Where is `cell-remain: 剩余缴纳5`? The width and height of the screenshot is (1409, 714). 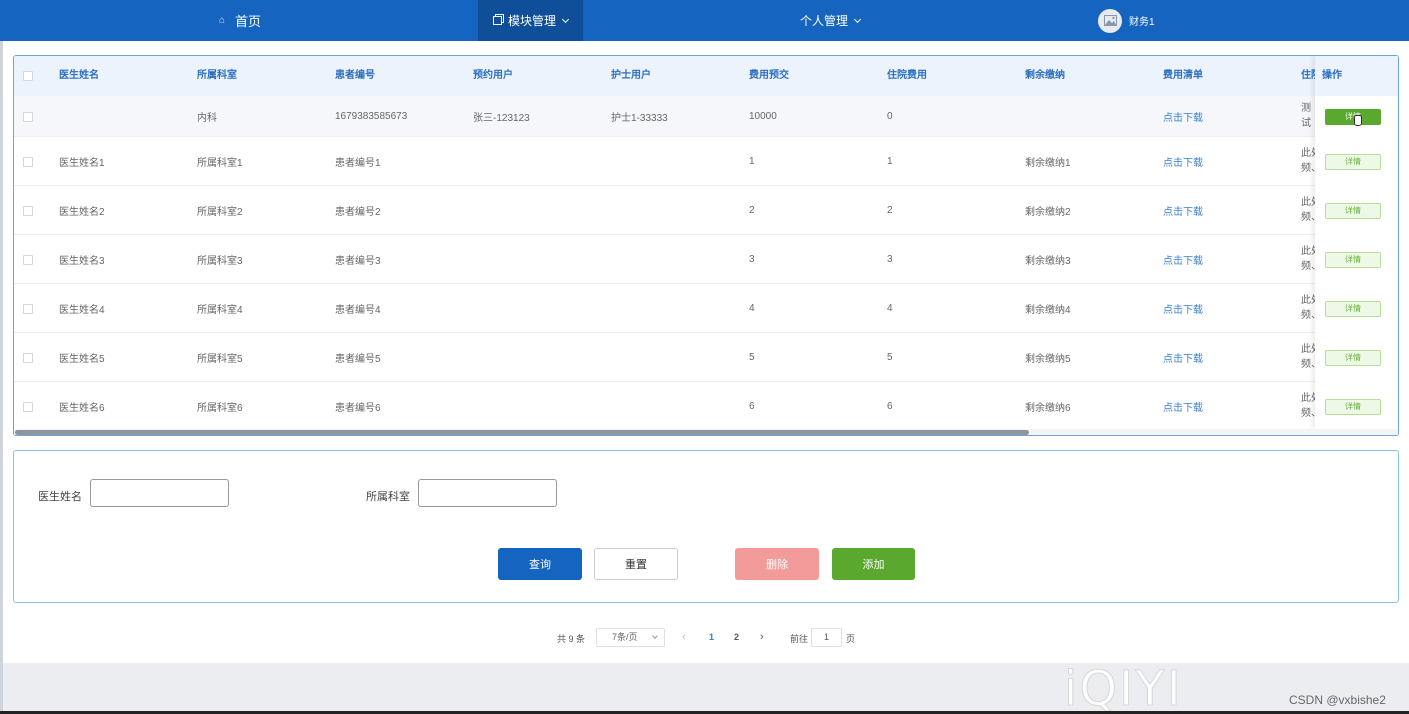
cell-remain: 剩余缴纳5 is located at coordinates (1048, 359).